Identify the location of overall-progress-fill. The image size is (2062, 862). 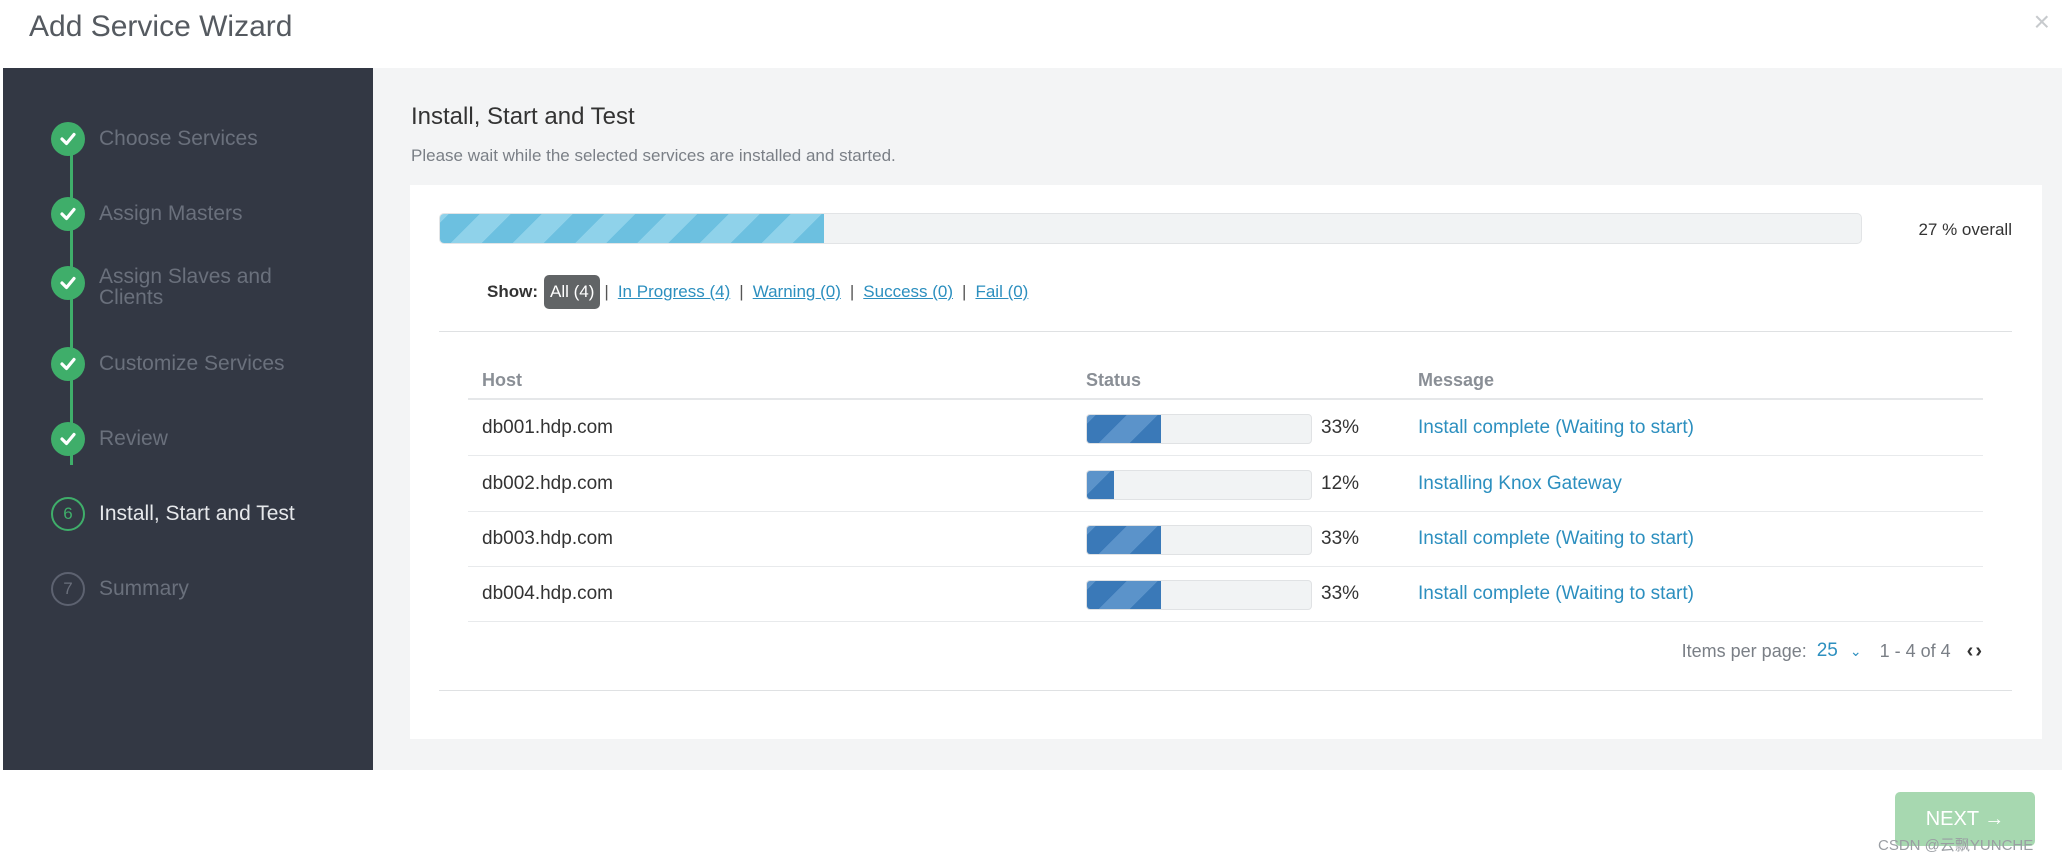
(632, 228).